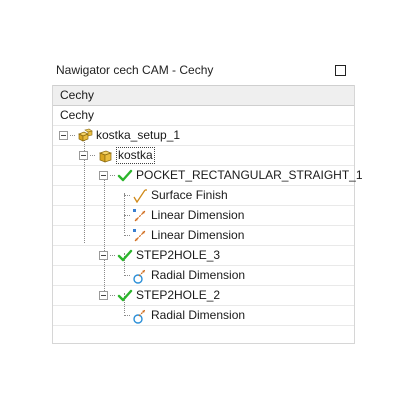 Image resolution: width=400 pixels, height=400 pixels. What do you see at coordinates (178, 255) in the screenshot?
I see `tree-node-label: STEP2HOLE_3` at bounding box center [178, 255].